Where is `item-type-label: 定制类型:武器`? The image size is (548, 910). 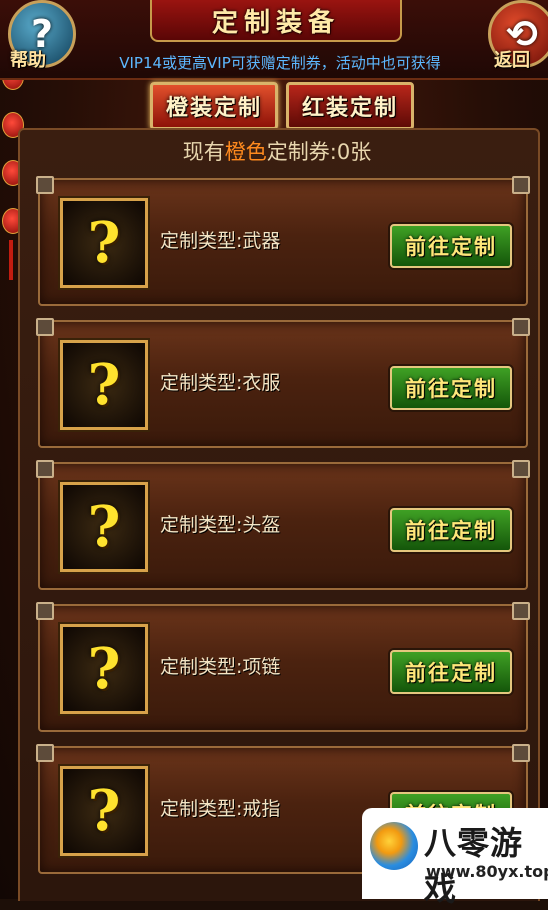 item-type-label: 定制类型:武器 is located at coordinates (220, 241).